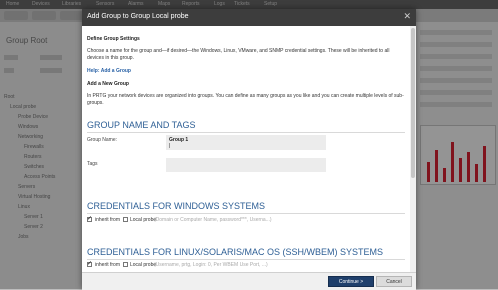 The image size is (498, 290). I want to click on settings-heading: Define Group Settings, so click(113, 39).